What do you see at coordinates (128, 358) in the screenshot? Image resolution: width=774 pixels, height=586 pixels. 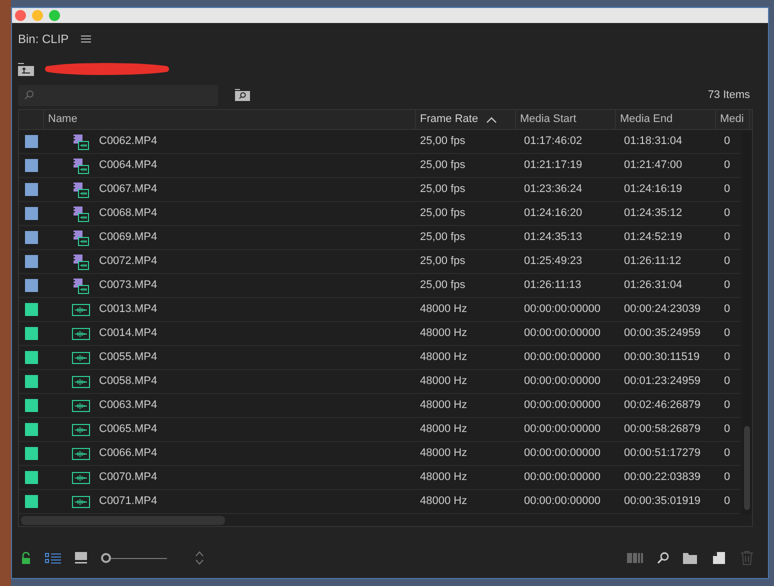 I see `clip-name: C0055.MP4` at bounding box center [128, 358].